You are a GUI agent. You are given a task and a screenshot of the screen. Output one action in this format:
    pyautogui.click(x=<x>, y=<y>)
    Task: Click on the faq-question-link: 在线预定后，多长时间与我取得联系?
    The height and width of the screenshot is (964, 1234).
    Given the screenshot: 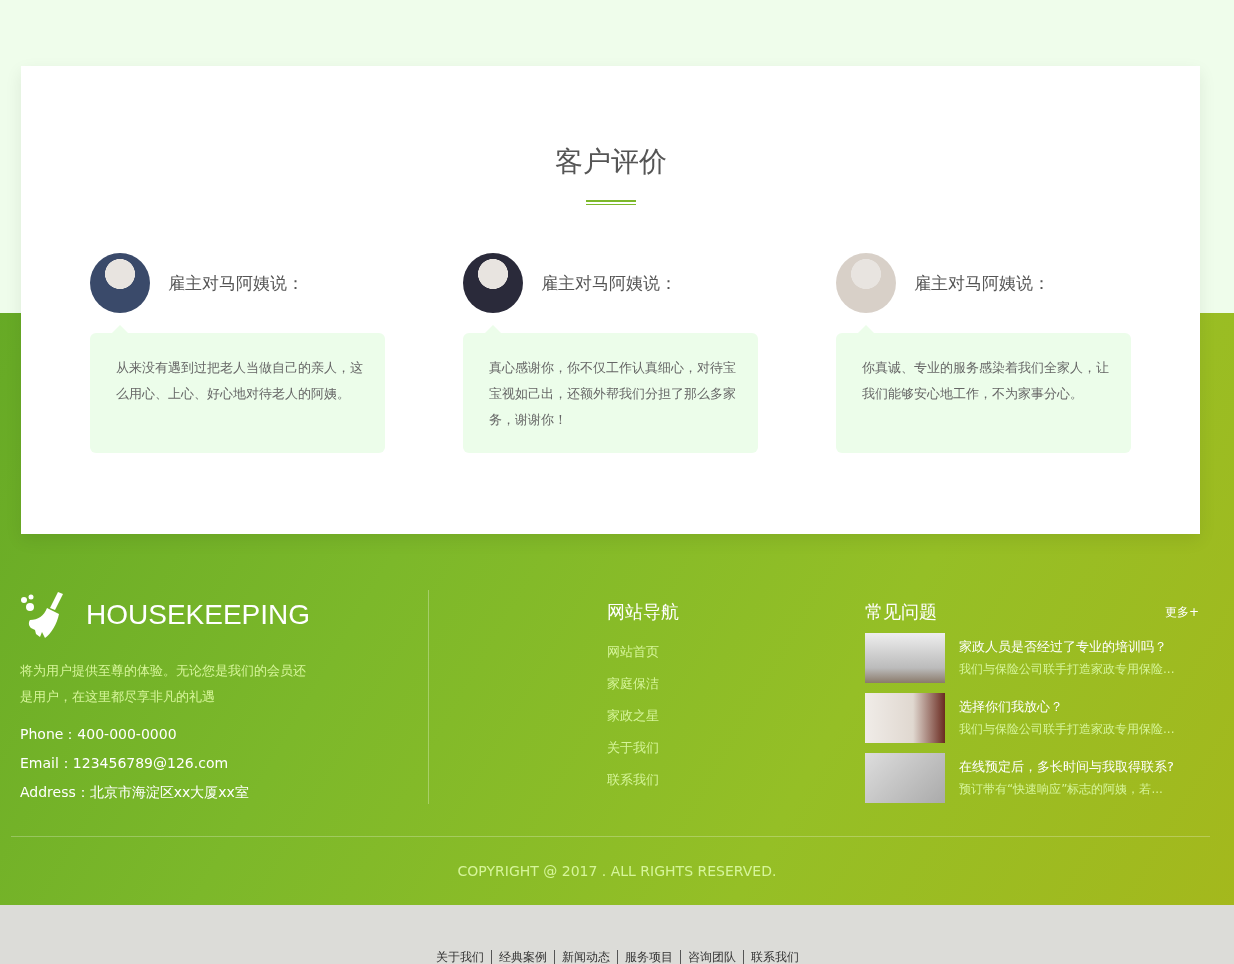 What is the action you would take?
    pyautogui.click(x=1066, y=767)
    